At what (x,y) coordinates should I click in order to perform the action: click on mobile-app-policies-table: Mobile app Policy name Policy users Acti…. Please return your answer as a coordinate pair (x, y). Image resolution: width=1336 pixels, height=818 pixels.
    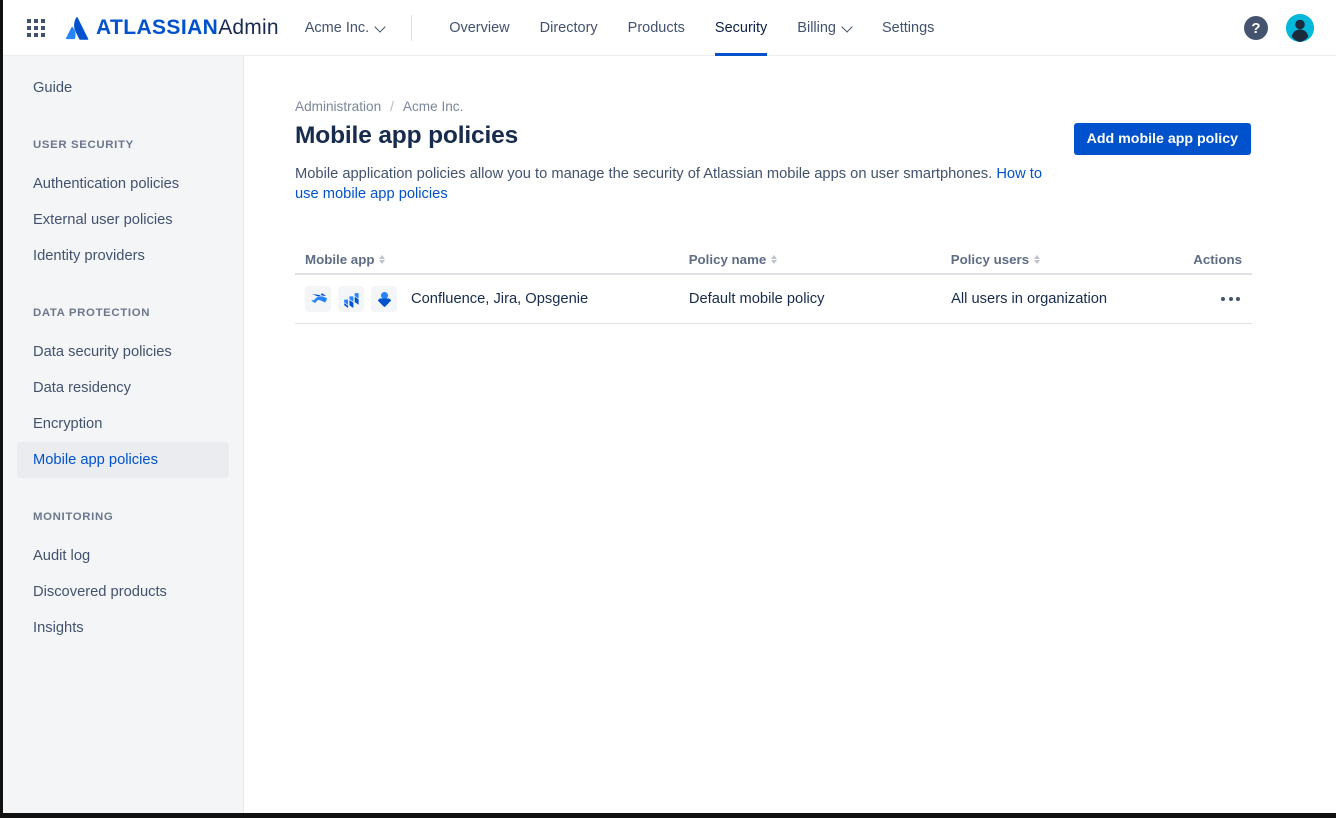
    Looking at the image, I should click on (773, 285).